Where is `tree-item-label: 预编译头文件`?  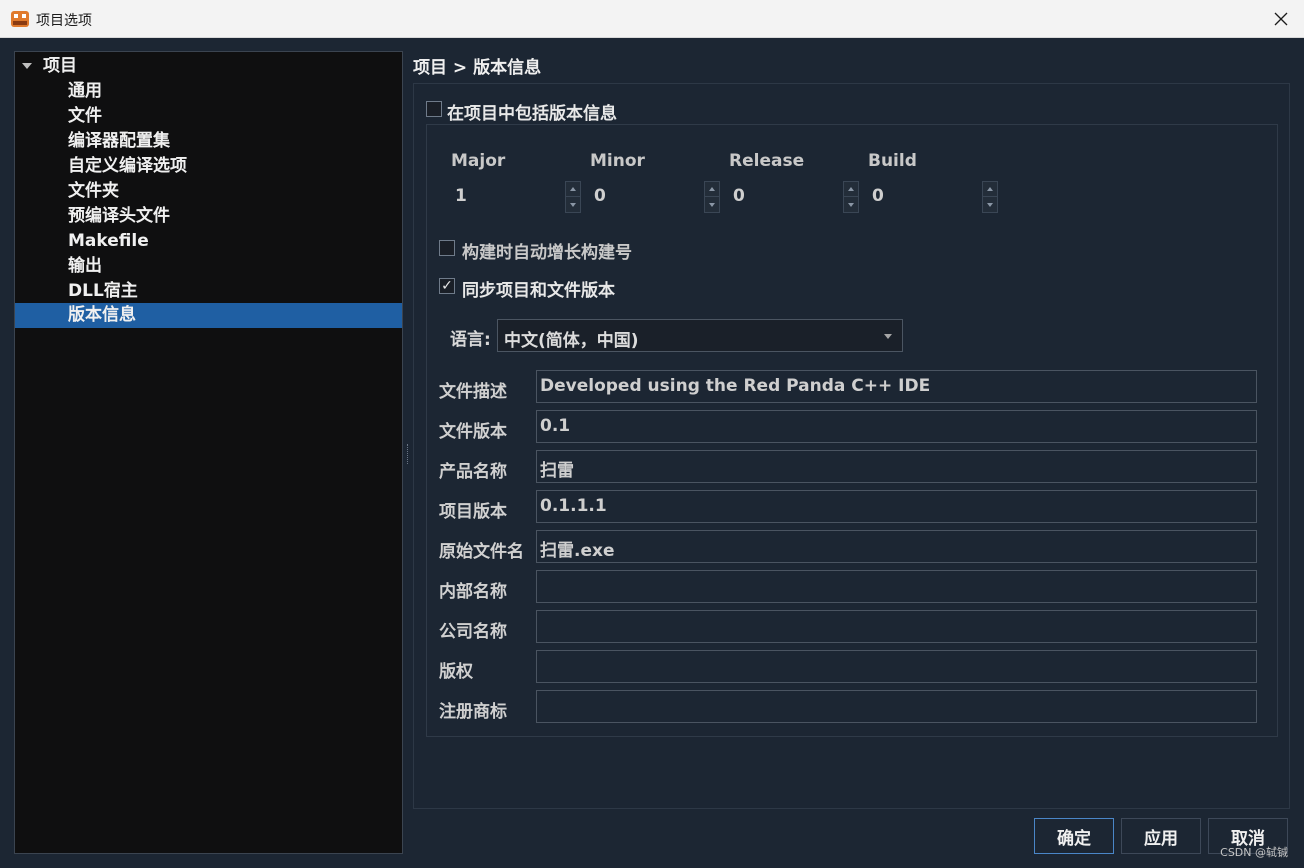
tree-item-label: 预编译头文件 is located at coordinates (119, 216).